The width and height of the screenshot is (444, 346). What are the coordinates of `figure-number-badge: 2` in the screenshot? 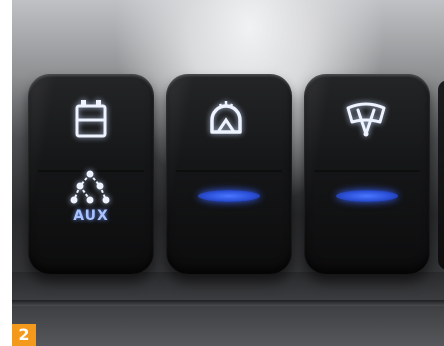 It's located at (24, 335).